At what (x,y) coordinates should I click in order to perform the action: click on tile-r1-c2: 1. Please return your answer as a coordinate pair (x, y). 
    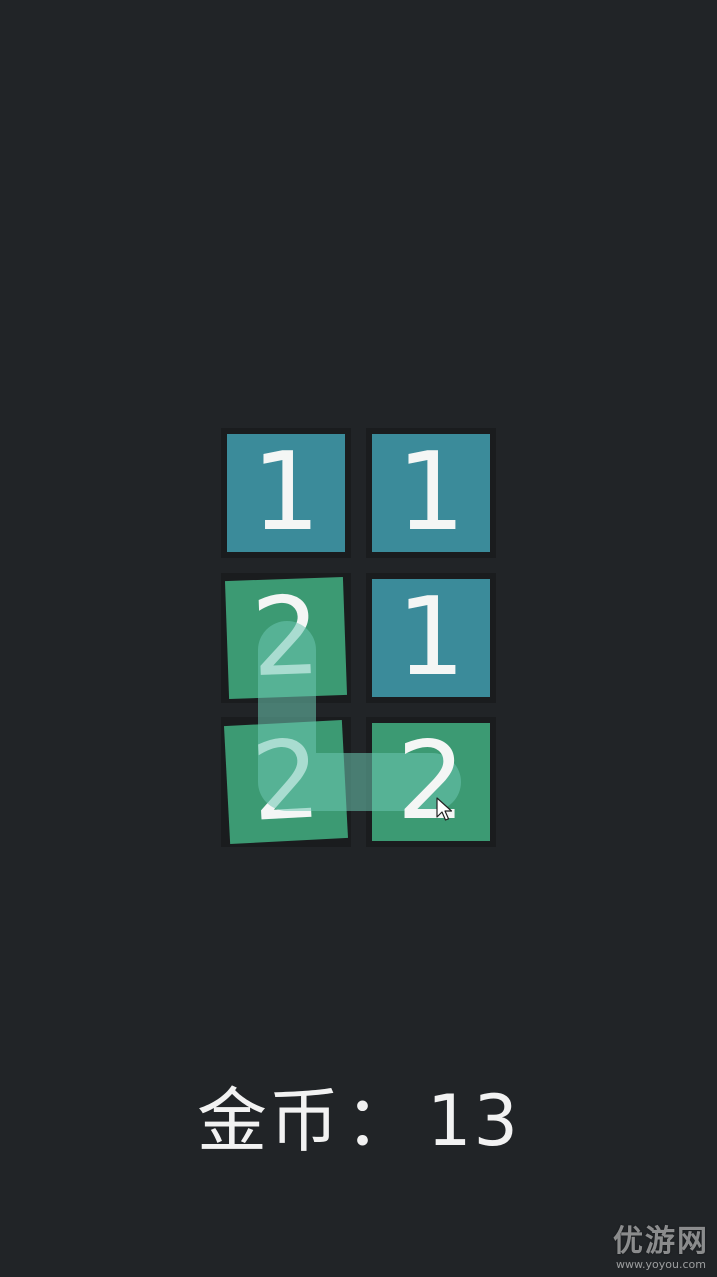
    Looking at the image, I should click on (431, 493).